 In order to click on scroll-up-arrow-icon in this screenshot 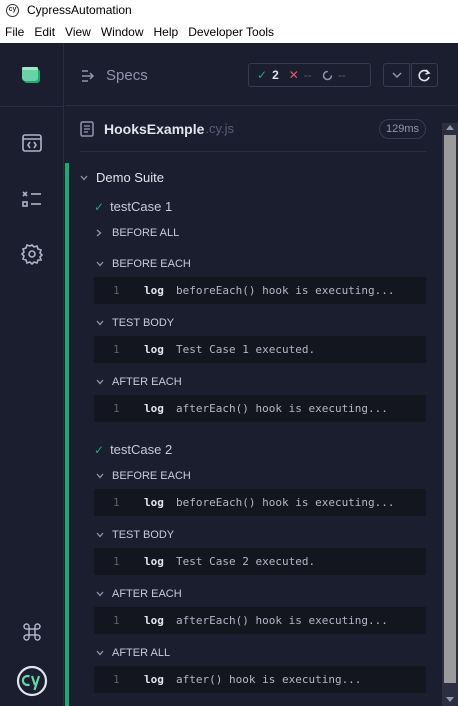, I will do `click(450, 127)`.